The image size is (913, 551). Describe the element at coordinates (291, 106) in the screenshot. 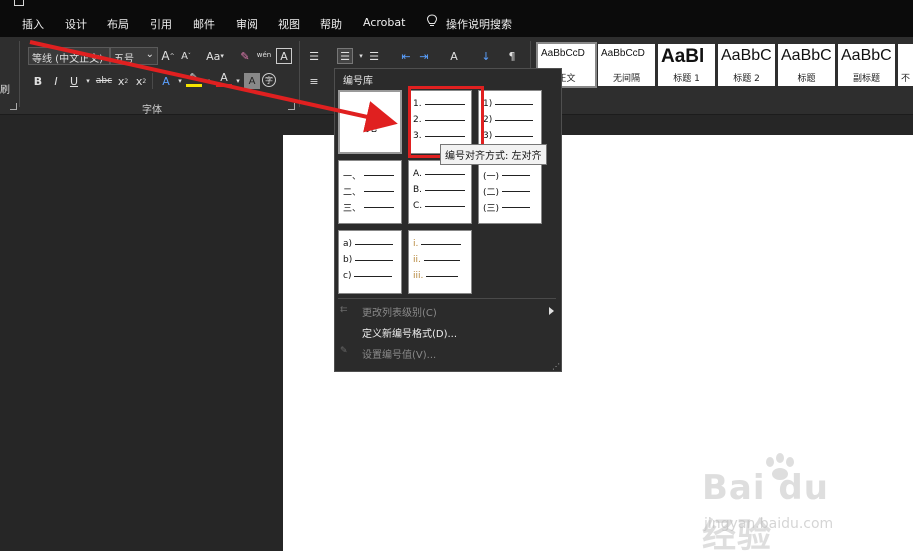

I see `font-dialog-launcher-icon` at that location.